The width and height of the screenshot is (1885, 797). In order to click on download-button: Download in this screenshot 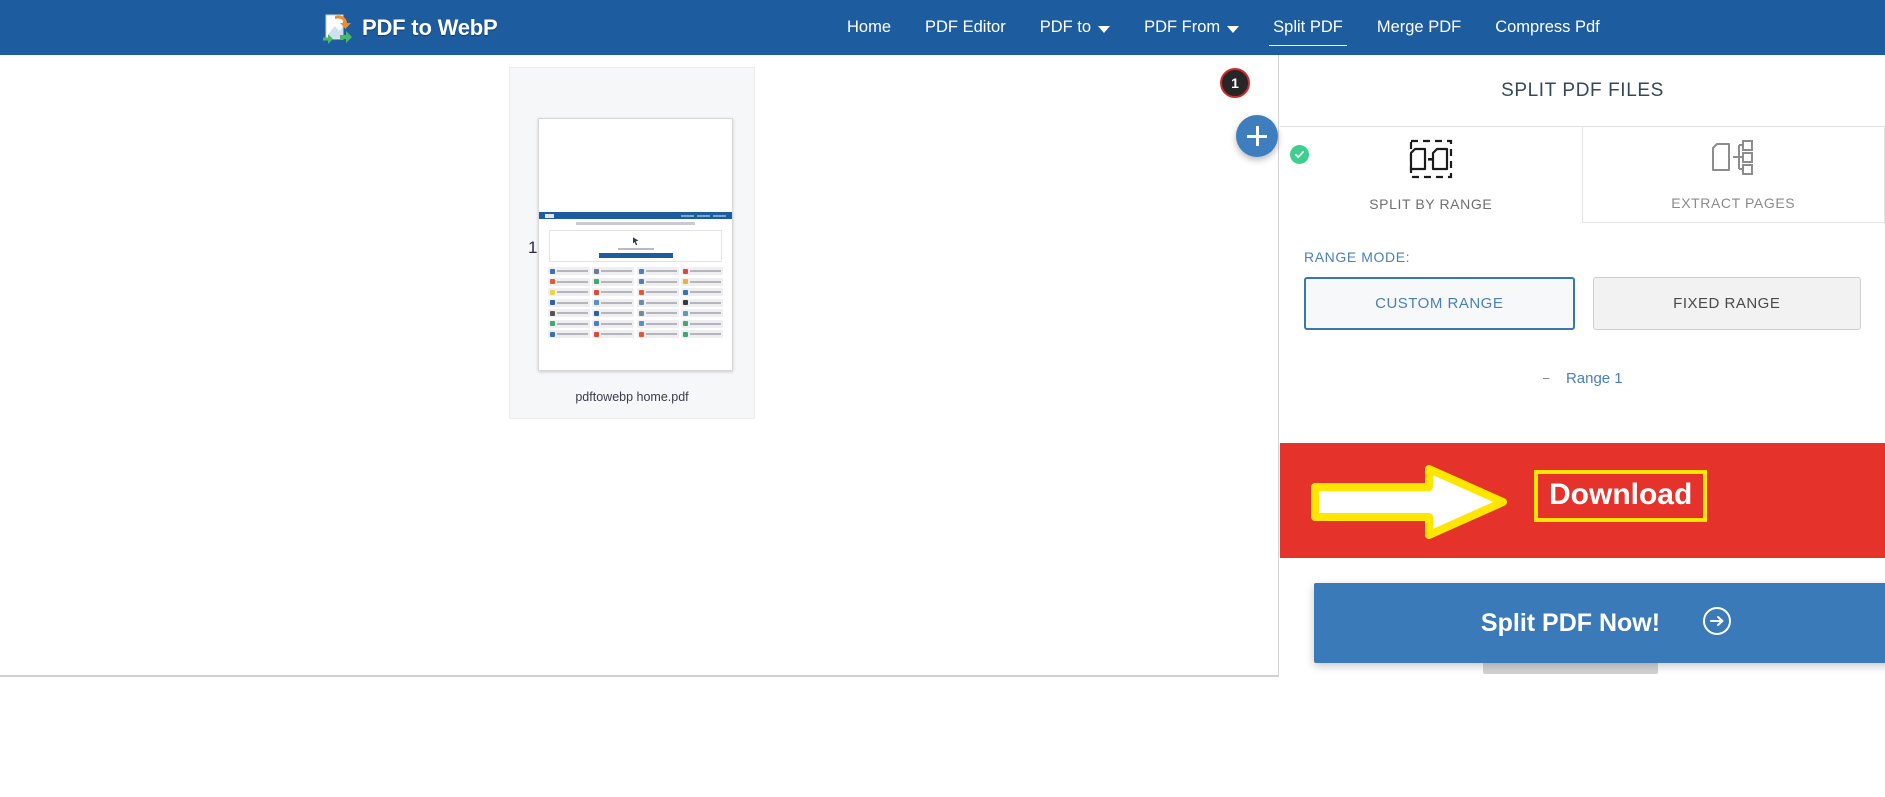, I will do `click(1621, 496)`.